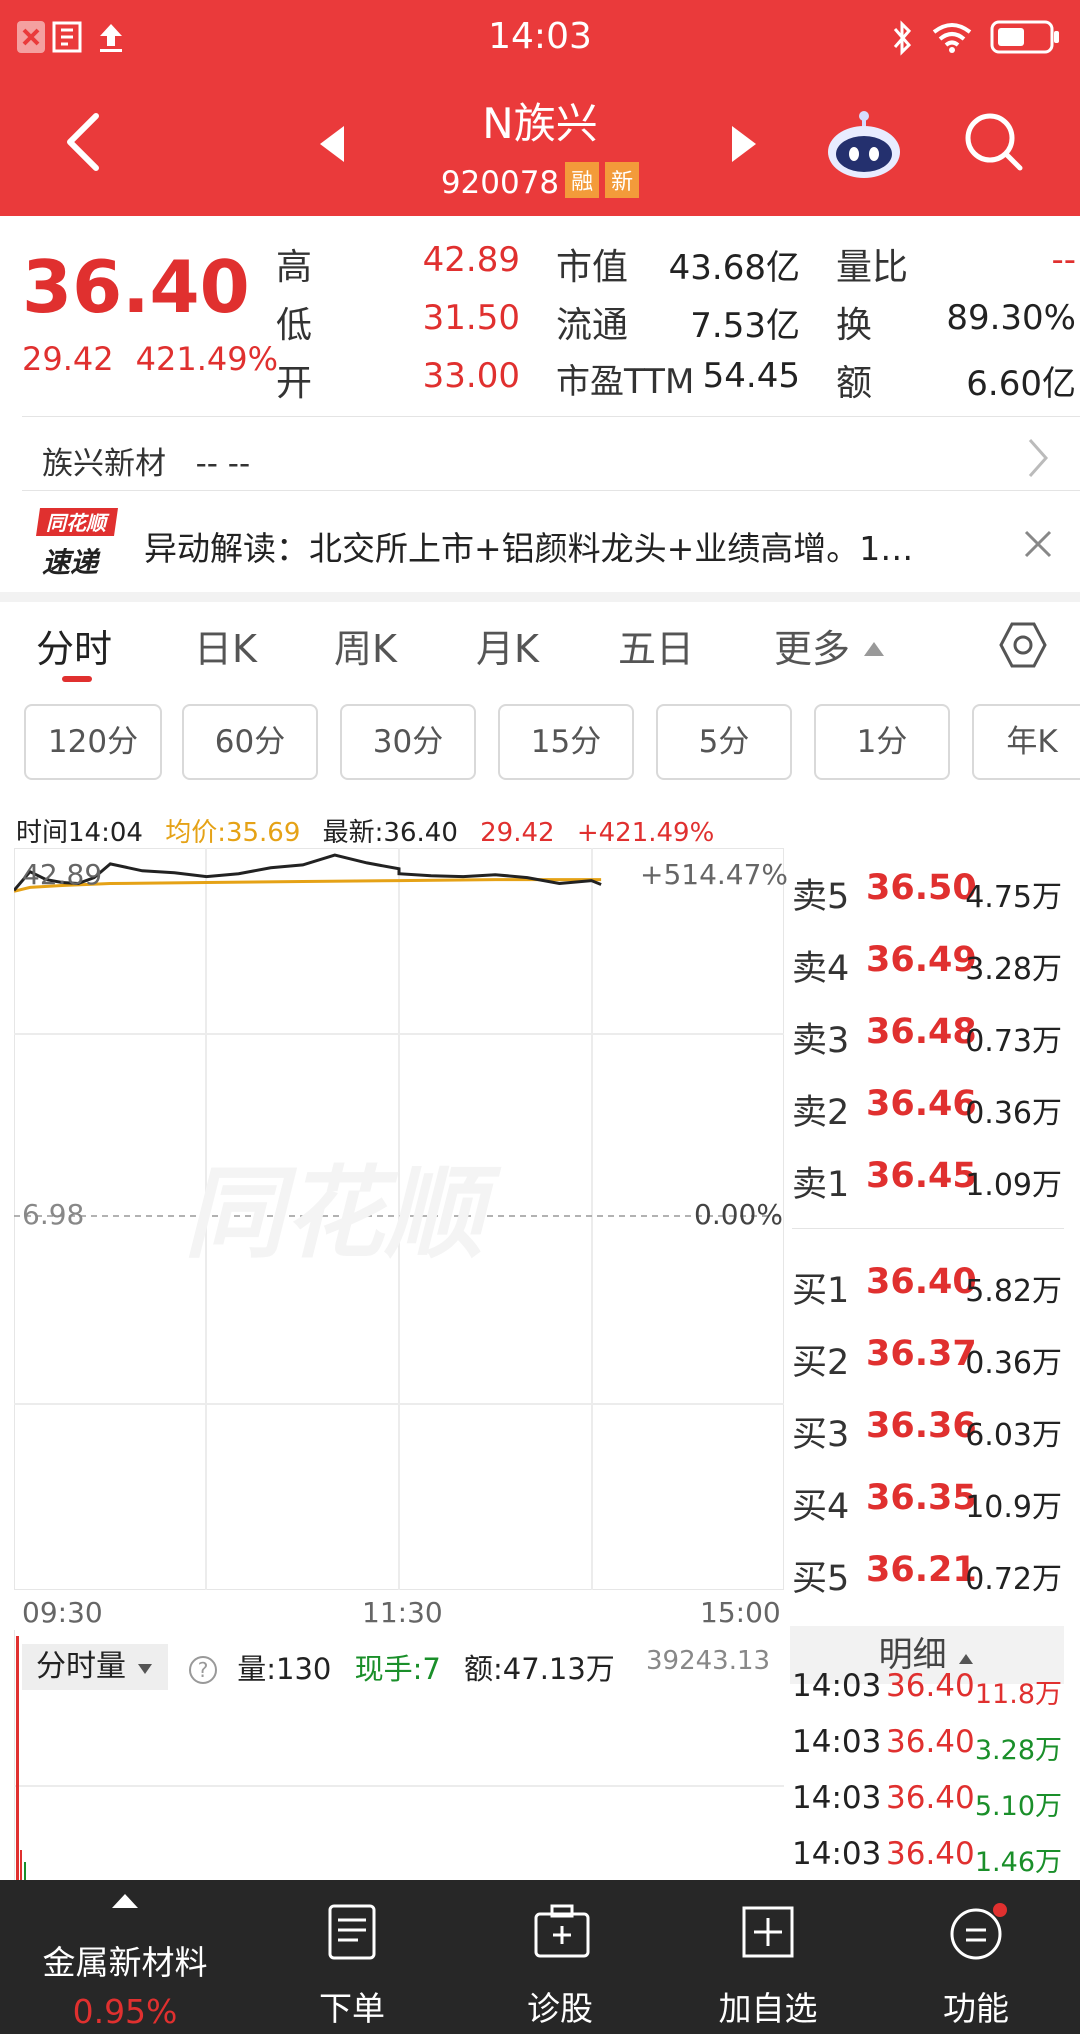 The width and height of the screenshot is (1080, 2034). Describe the element at coordinates (560, 1957) in the screenshot. I see `diagnose-button: 诊股` at that location.